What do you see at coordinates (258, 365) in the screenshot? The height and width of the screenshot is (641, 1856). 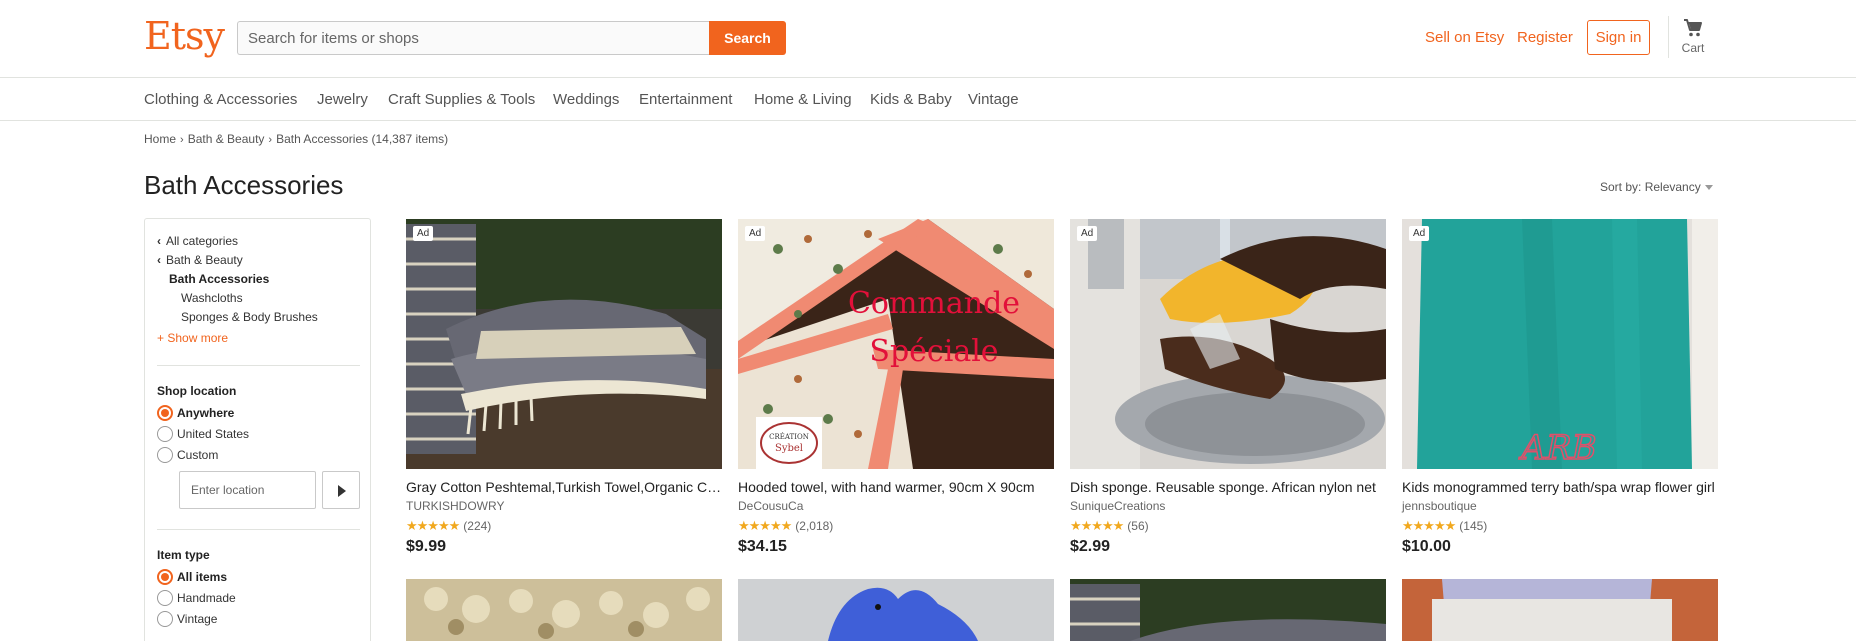 I see `sidebar-divider` at bounding box center [258, 365].